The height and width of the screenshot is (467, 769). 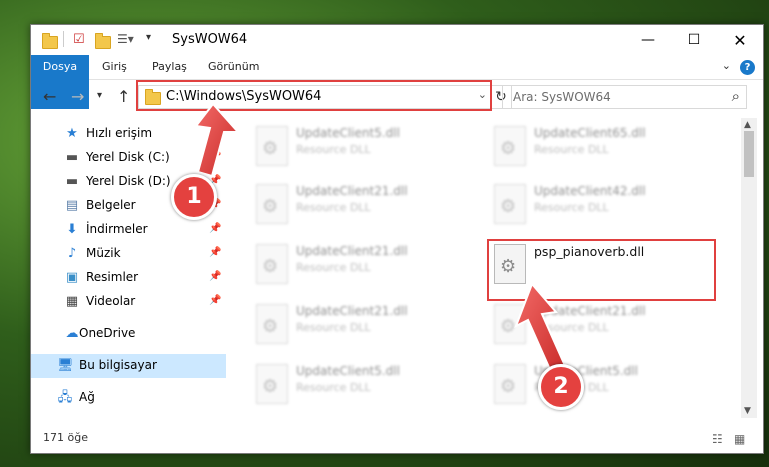 I want to click on sidebar-item-pictures: ▣ Resimler 📌, so click(x=128, y=278).